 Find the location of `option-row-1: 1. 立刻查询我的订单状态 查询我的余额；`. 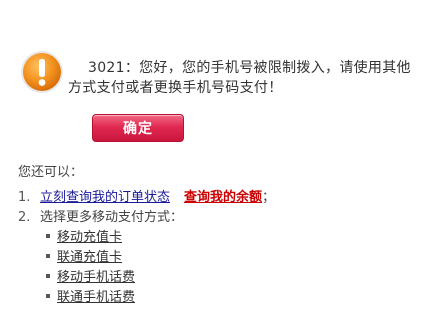

option-row-1: 1. 立刻查询我的订单状态 查询我的余额； is located at coordinates (146, 198).